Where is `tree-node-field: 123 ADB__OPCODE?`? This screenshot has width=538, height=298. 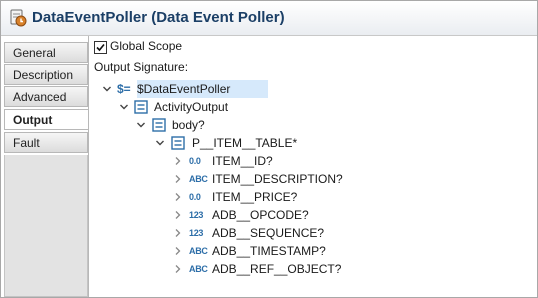
tree-node-field: 123 ADB__OPCODE? is located at coordinates (259, 215).